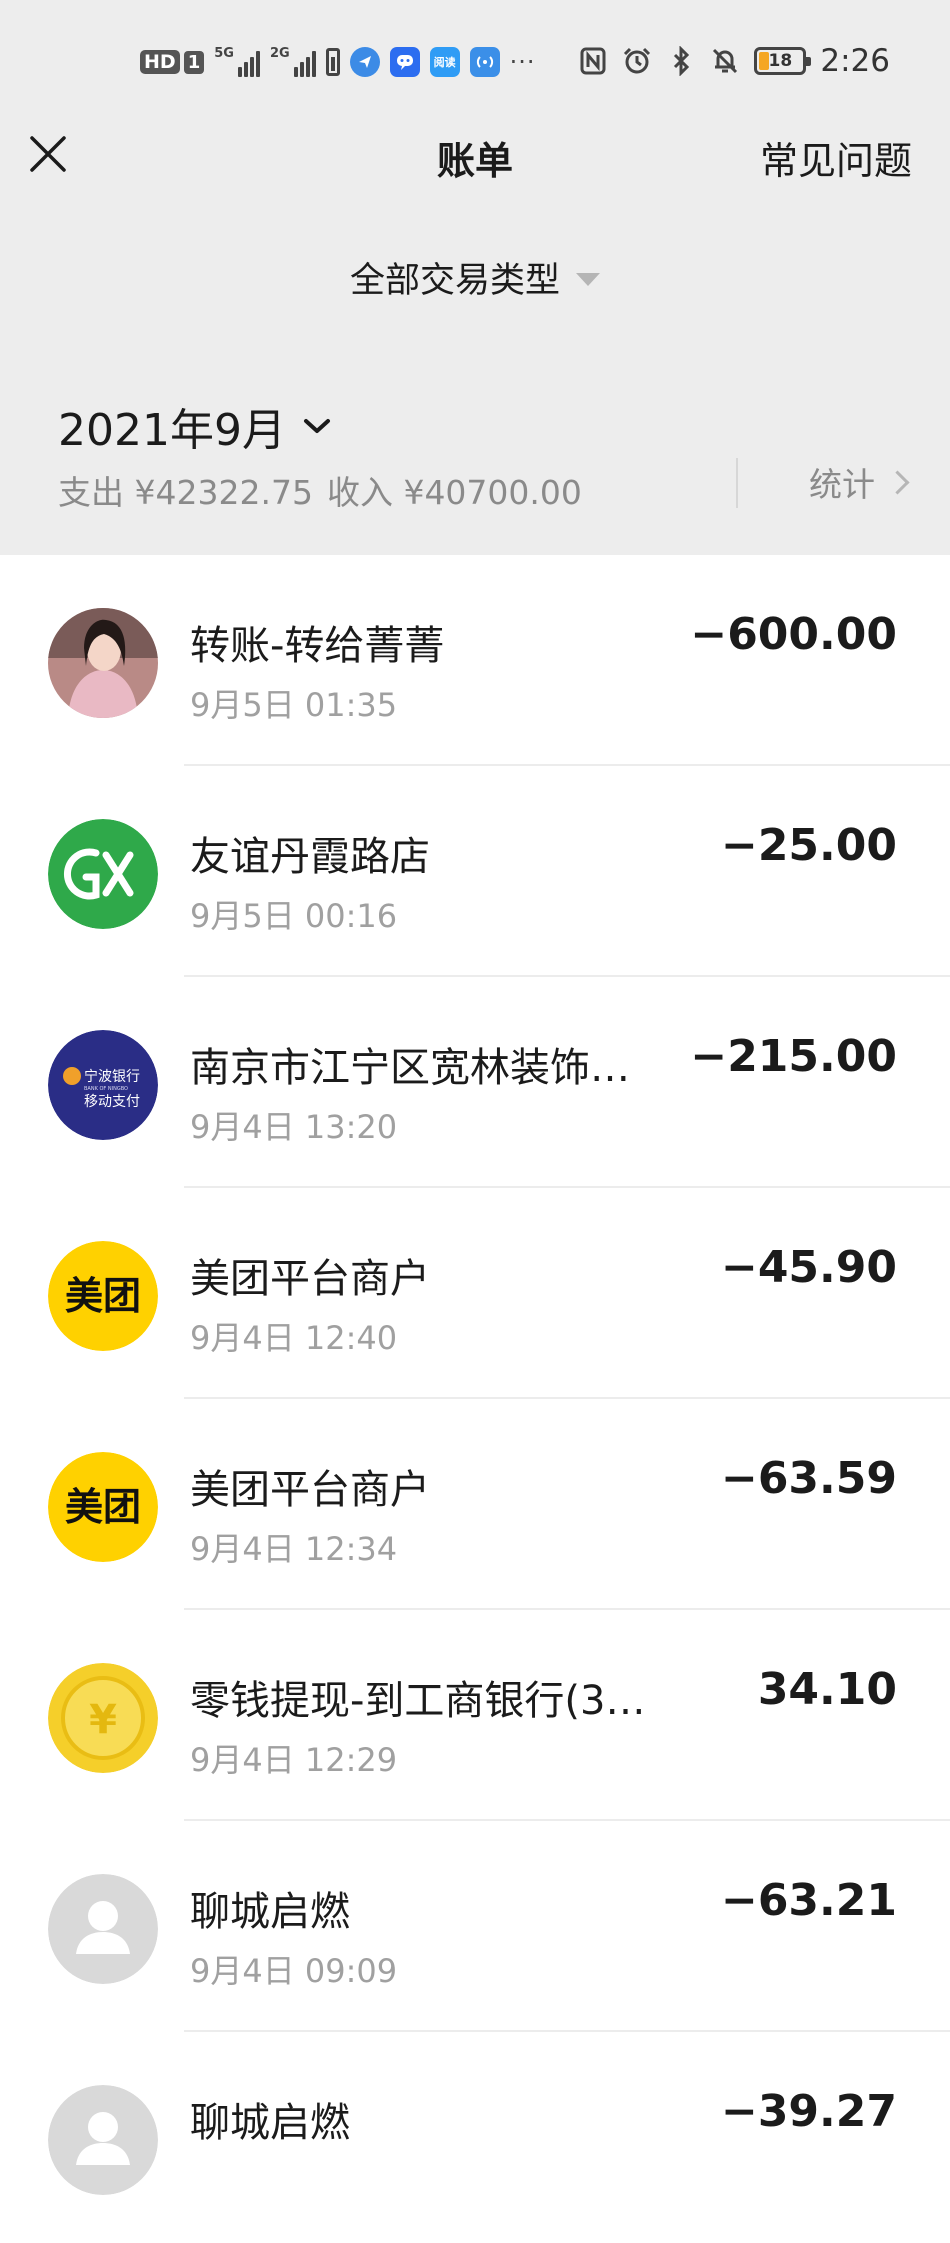 The image size is (950, 2243). What do you see at coordinates (808, 1267) in the screenshot?
I see `transaction-amount: −45.90` at bounding box center [808, 1267].